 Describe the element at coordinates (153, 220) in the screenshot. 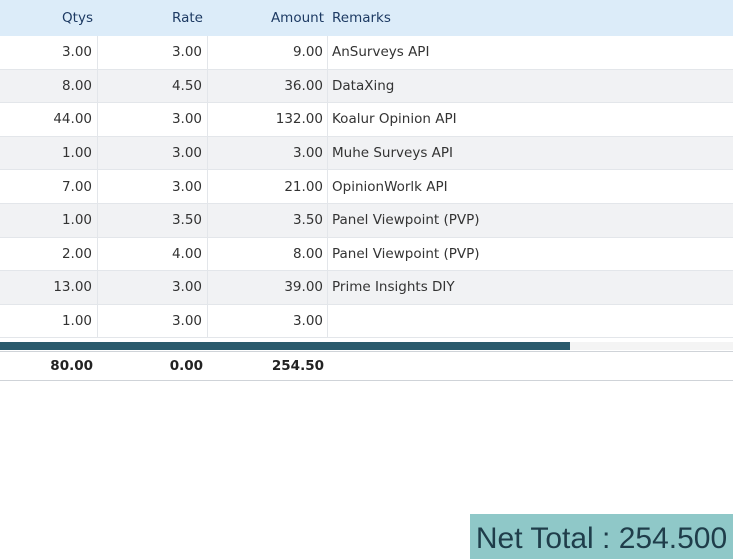

I see `cell-rate: 3.50` at that location.